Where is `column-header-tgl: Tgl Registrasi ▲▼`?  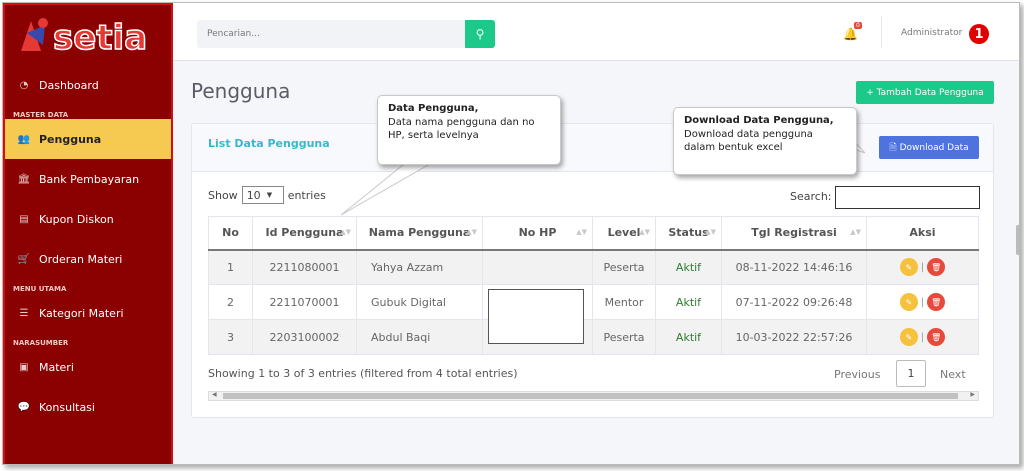 column-header-tgl: Tgl Registrasi ▲▼ is located at coordinates (794, 233).